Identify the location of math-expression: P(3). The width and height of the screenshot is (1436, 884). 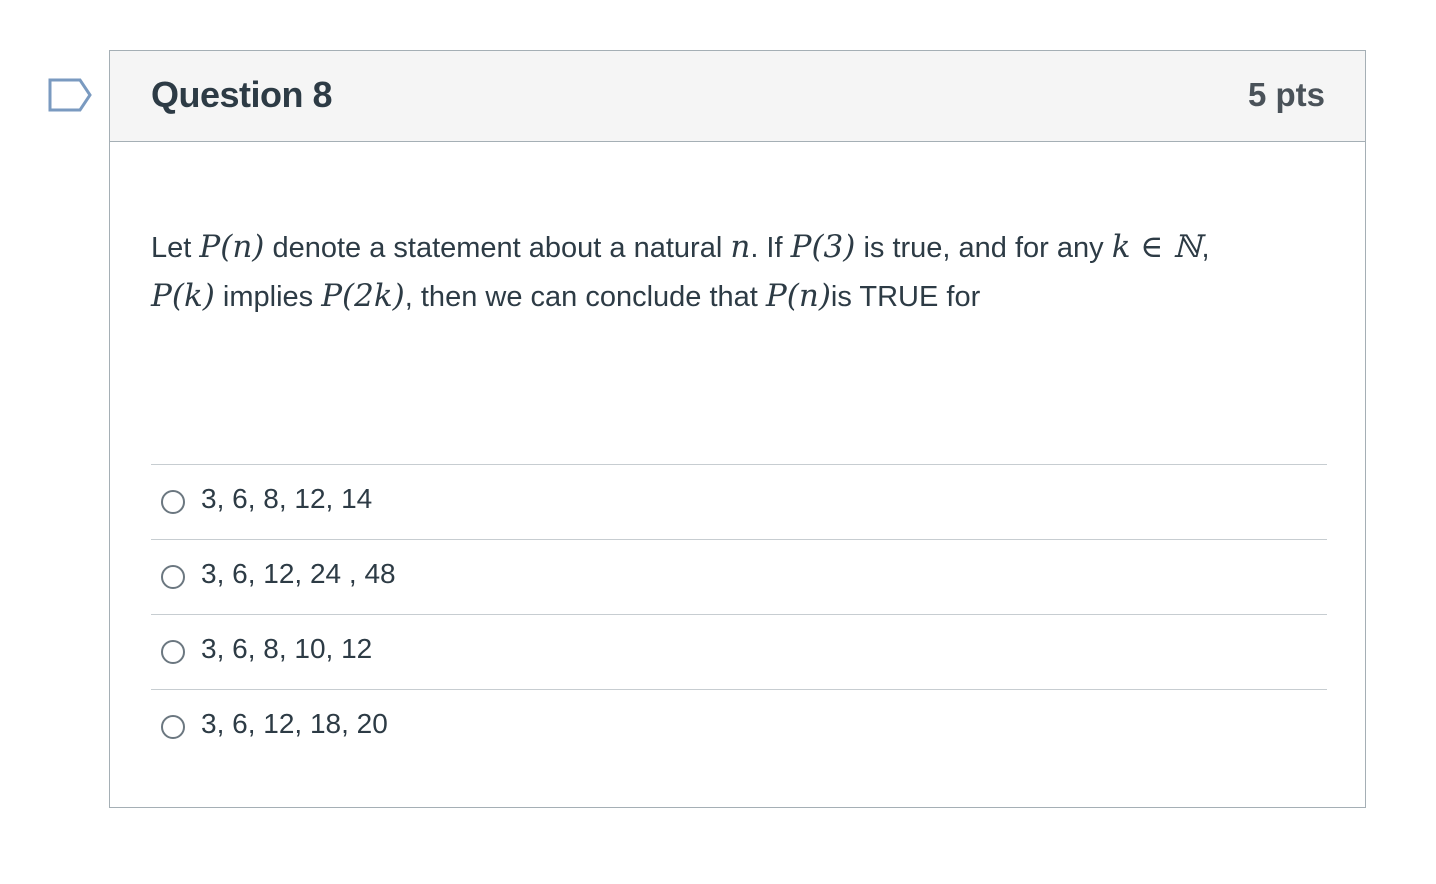
(823, 247).